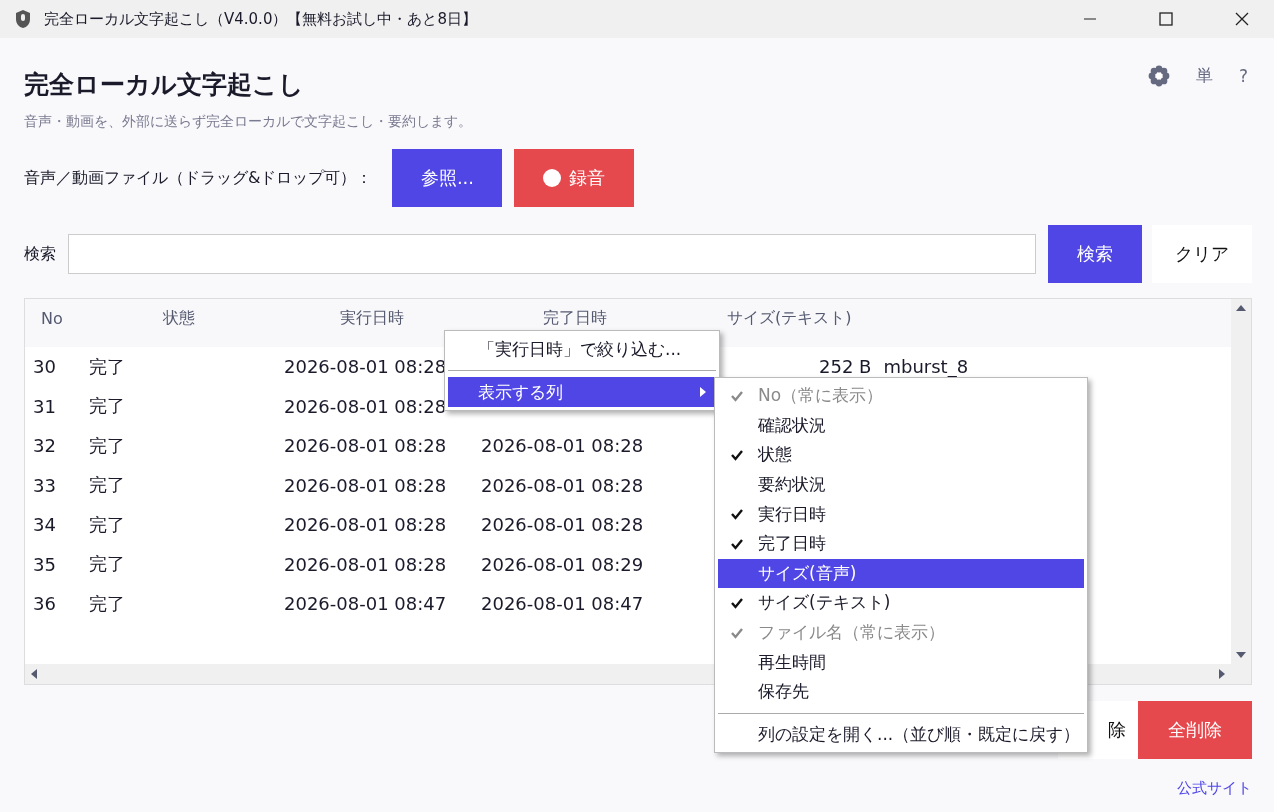 This screenshot has width=1274, height=812. What do you see at coordinates (574, 178) in the screenshot?
I see `record-button: 録音` at bounding box center [574, 178].